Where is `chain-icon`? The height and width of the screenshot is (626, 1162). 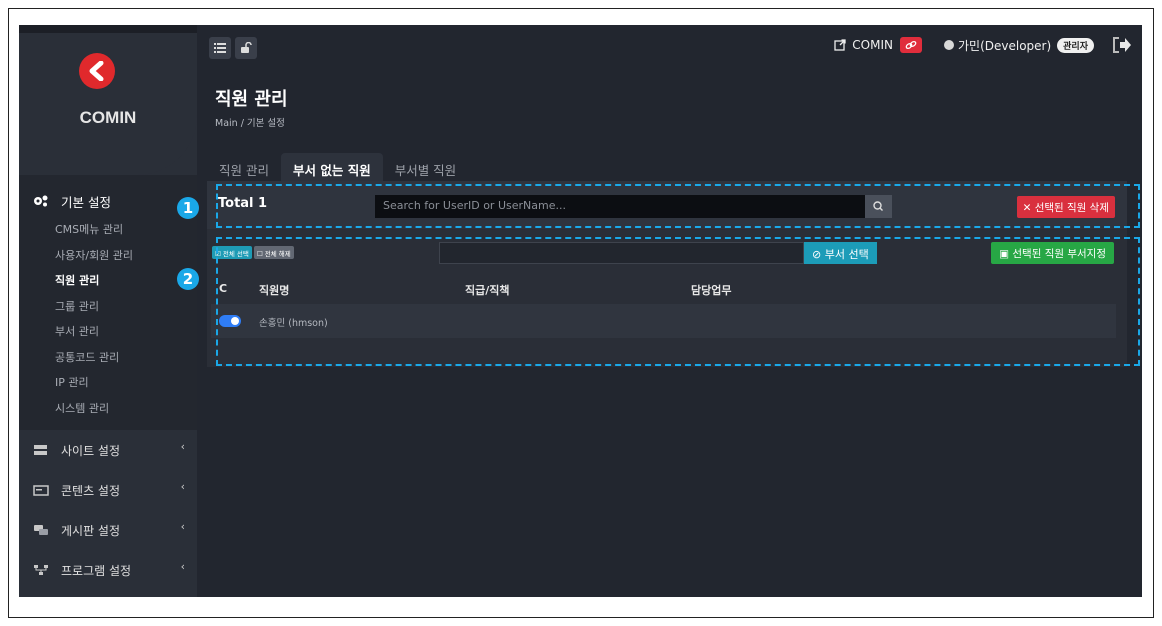 chain-icon is located at coordinates (911, 45).